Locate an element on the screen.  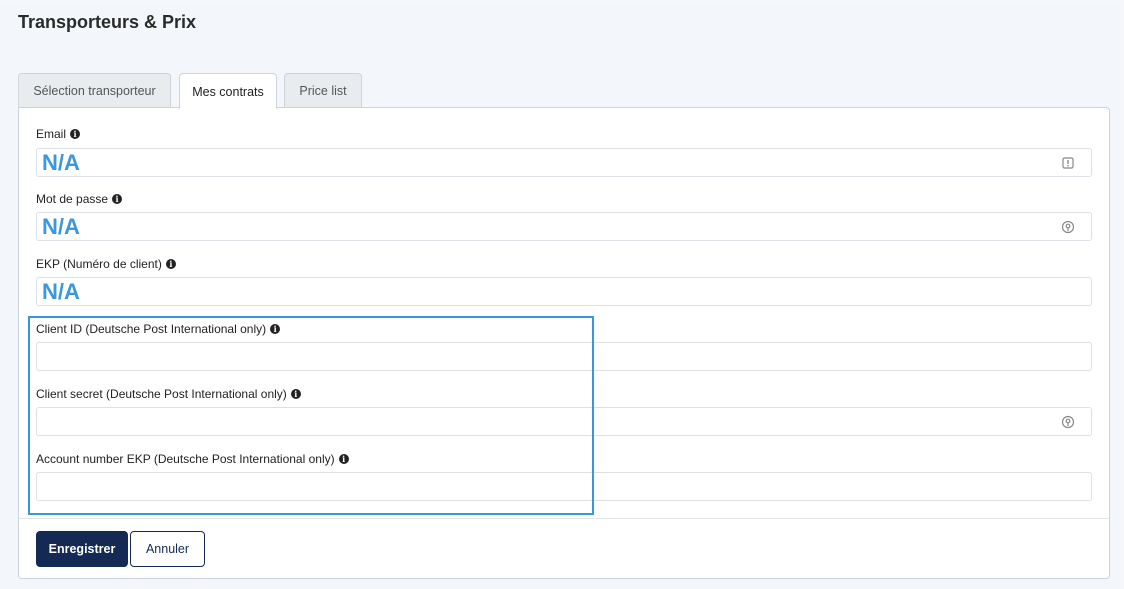
tab-carrier-selection: Sélection transporteur is located at coordinates (94, 90).